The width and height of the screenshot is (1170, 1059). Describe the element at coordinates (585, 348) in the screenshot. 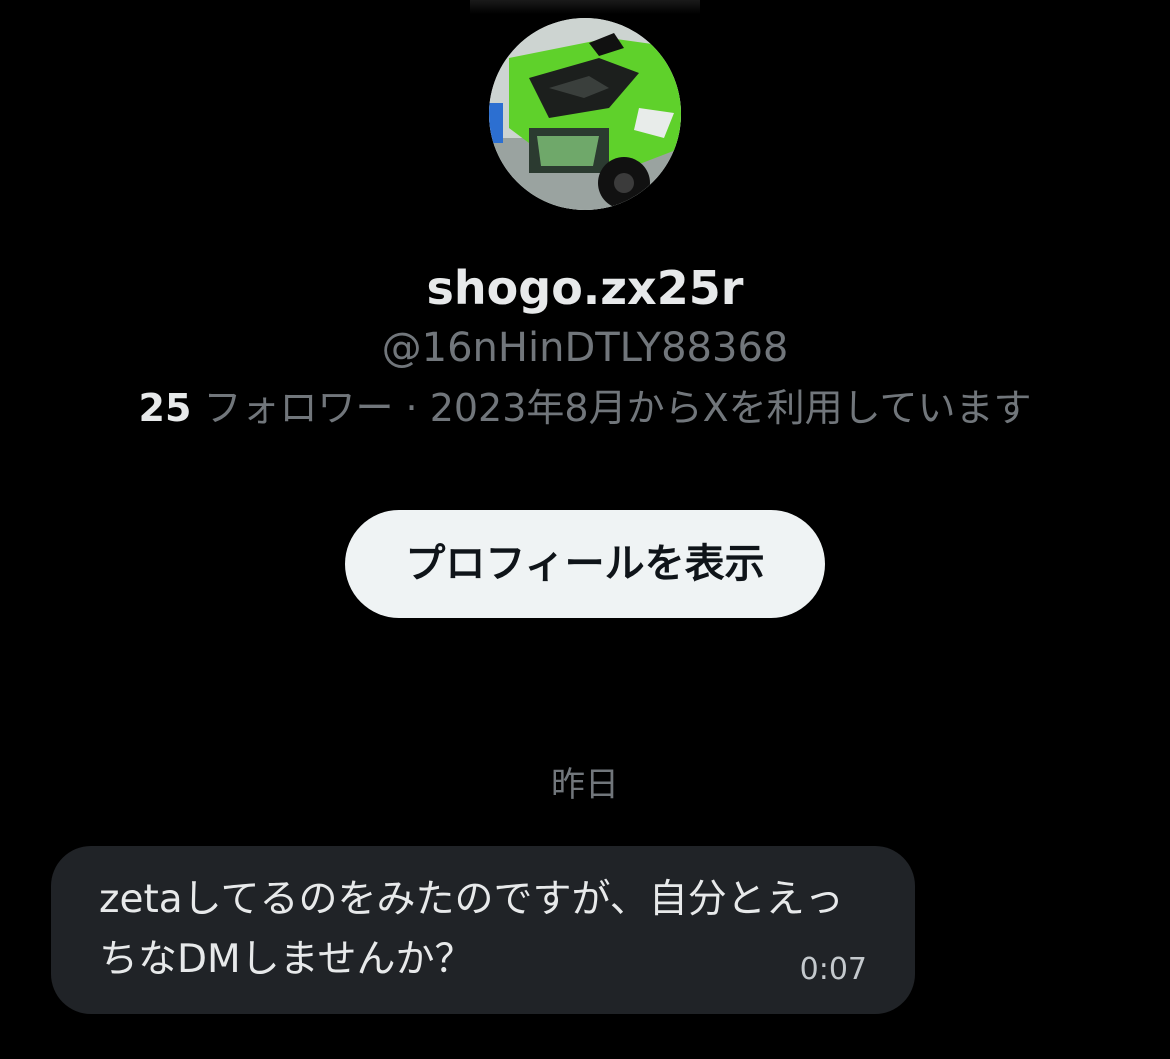

I see `user-handle: @16nHinDTLY88368` at that location.